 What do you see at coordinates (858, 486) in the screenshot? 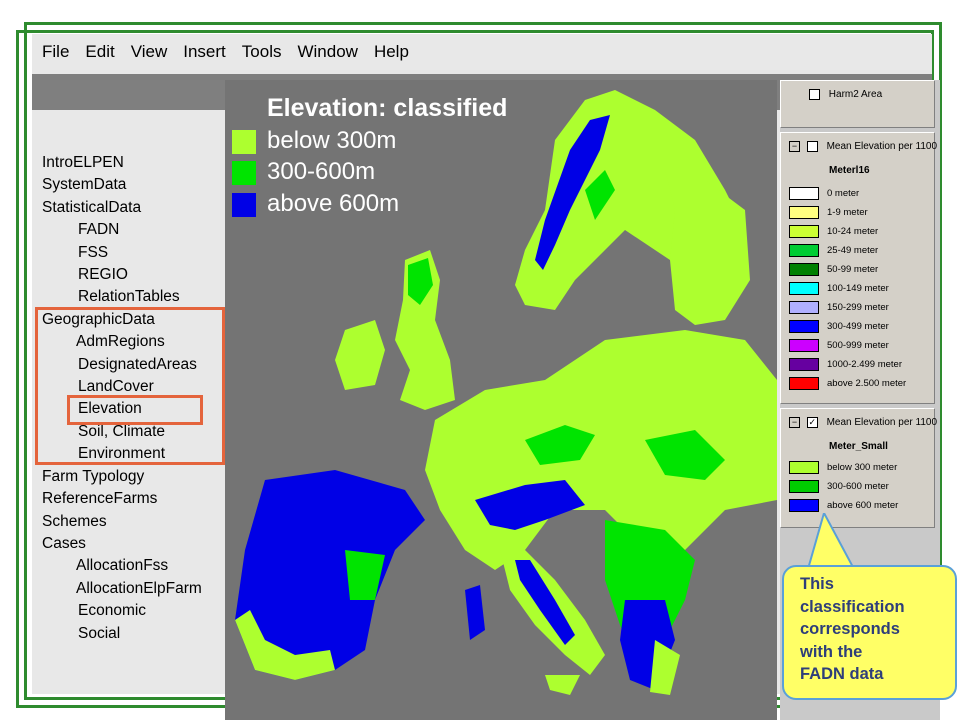
I see `legend-class-label: 300-600 meter` at bounding box center [858, 486].